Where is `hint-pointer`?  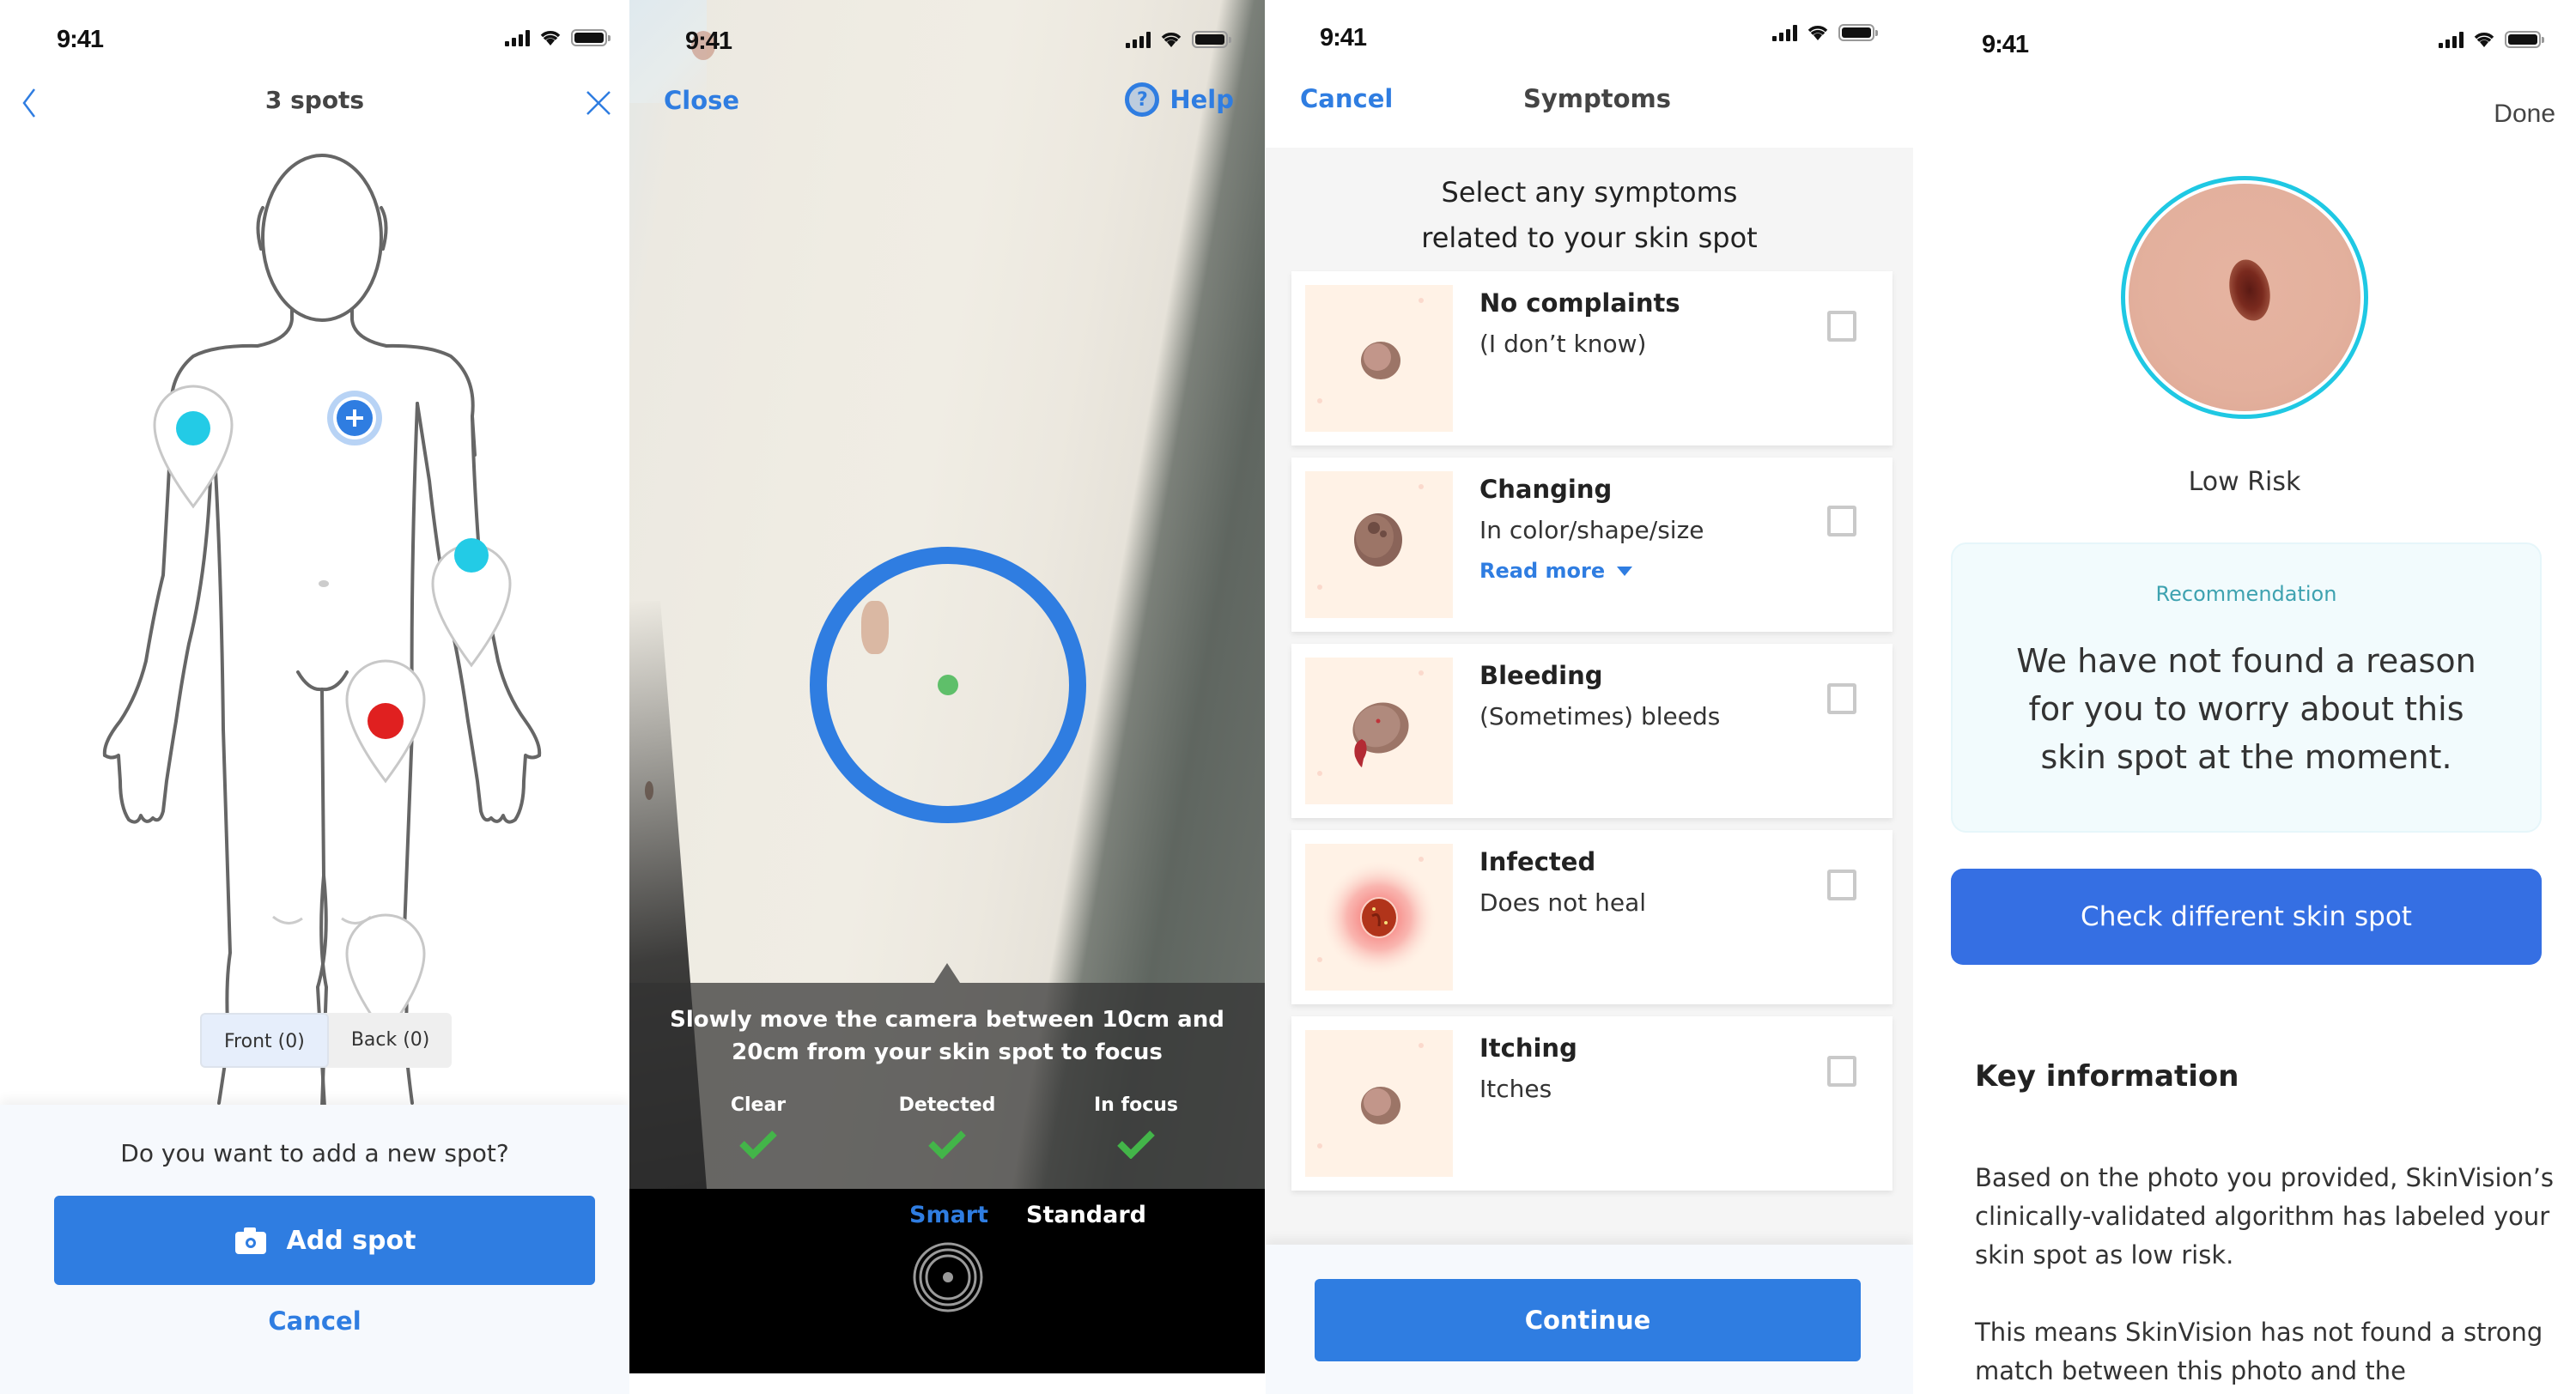
hint-pointer is located at coordinates (947, 973).